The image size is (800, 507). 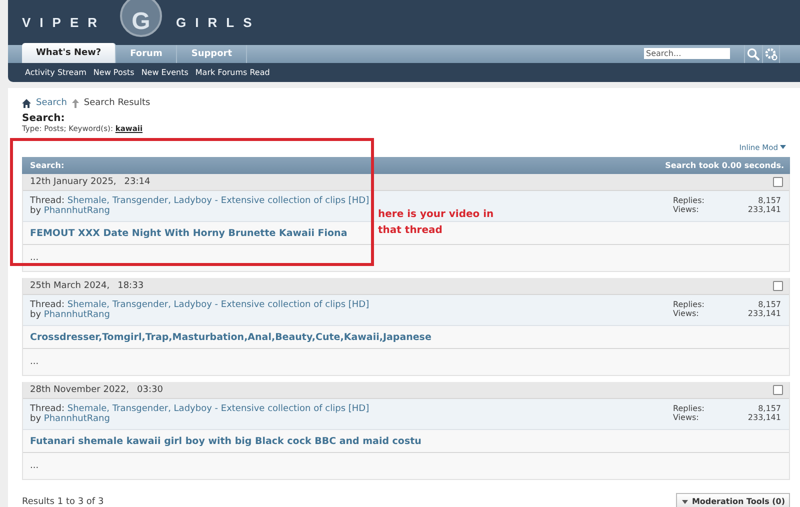 I want to click on post-title-link: FEMOUT XXX Date Night With Horny Brunette Kawaii Fiona, so click(x=189, y=233).